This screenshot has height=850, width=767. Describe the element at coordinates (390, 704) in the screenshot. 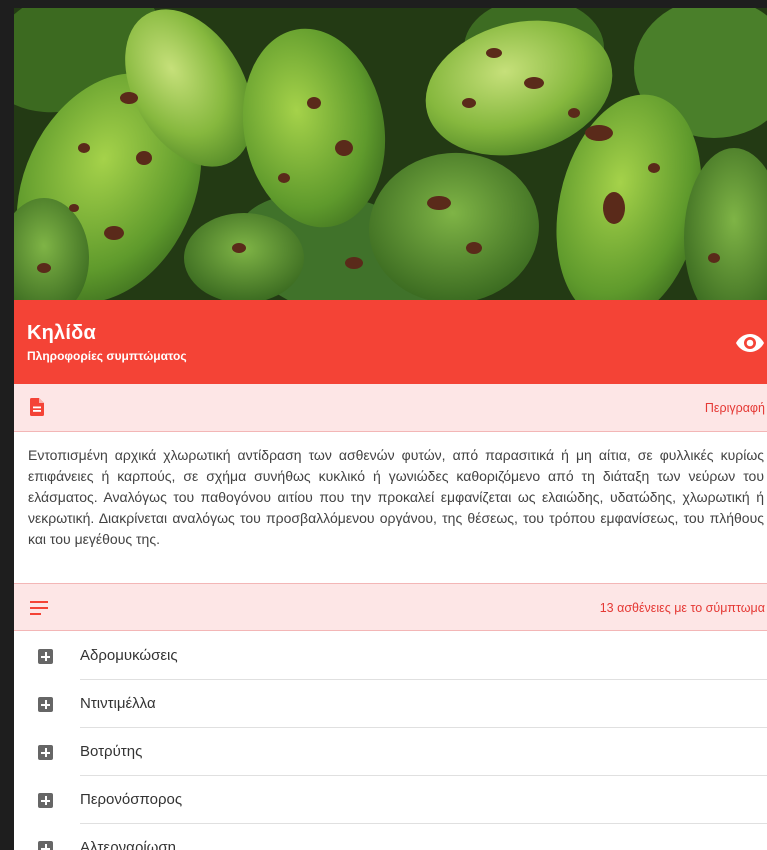

I see `list-item: Ντιντιμέλλα` at that location.